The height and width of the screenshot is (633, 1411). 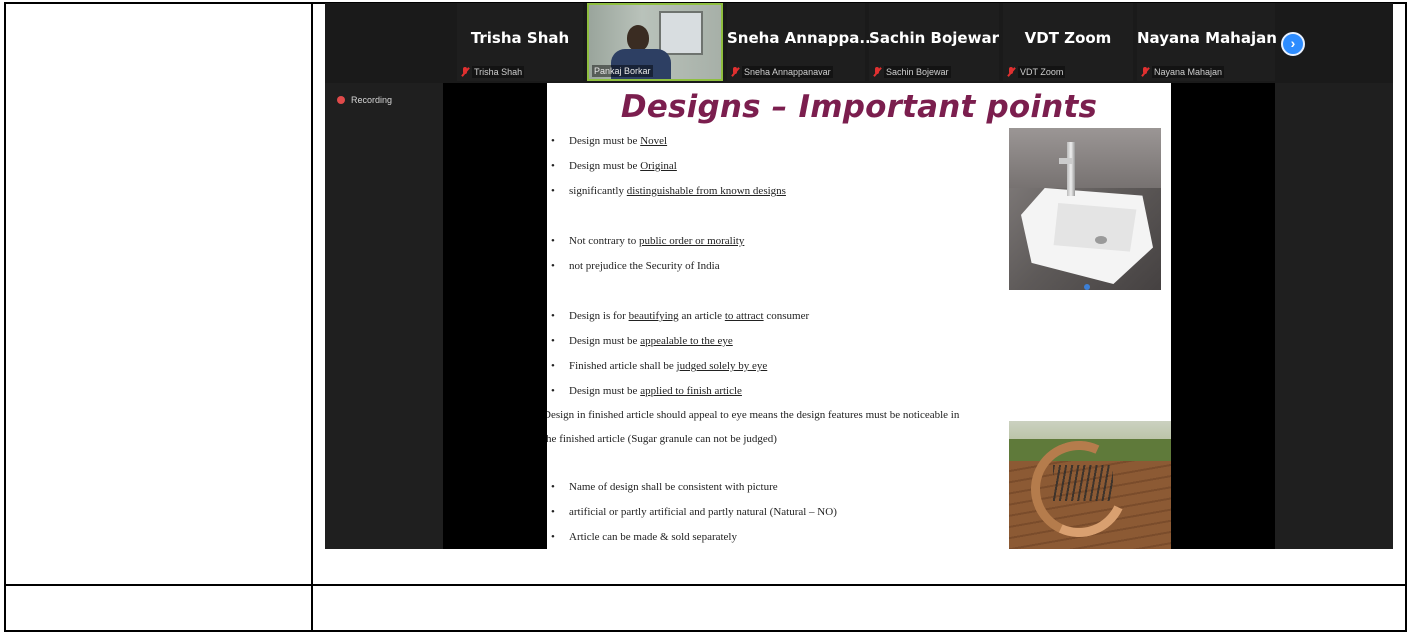 What do you see at coordinates (622, 71) in the screenshot?
I see `participant-label: Pankaj Borkar` at bounding box center [622, 71].